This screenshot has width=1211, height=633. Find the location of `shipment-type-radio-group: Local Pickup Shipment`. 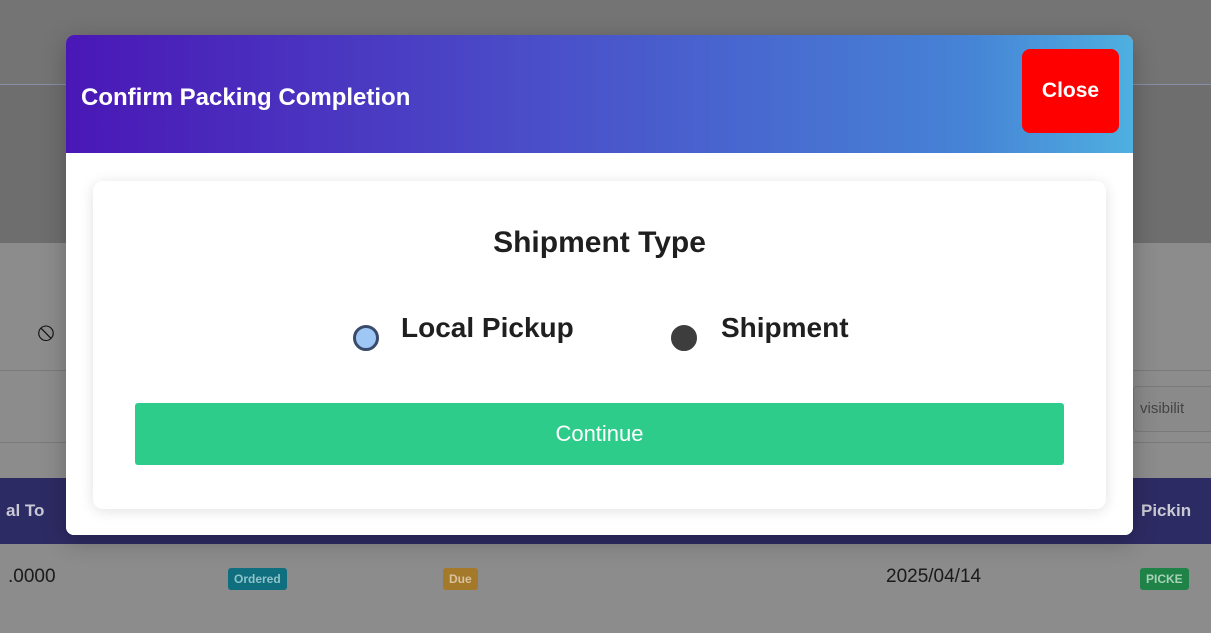

shipment-type-radio-group: Local Pickup Shipment is located at coordinates (603, 334).